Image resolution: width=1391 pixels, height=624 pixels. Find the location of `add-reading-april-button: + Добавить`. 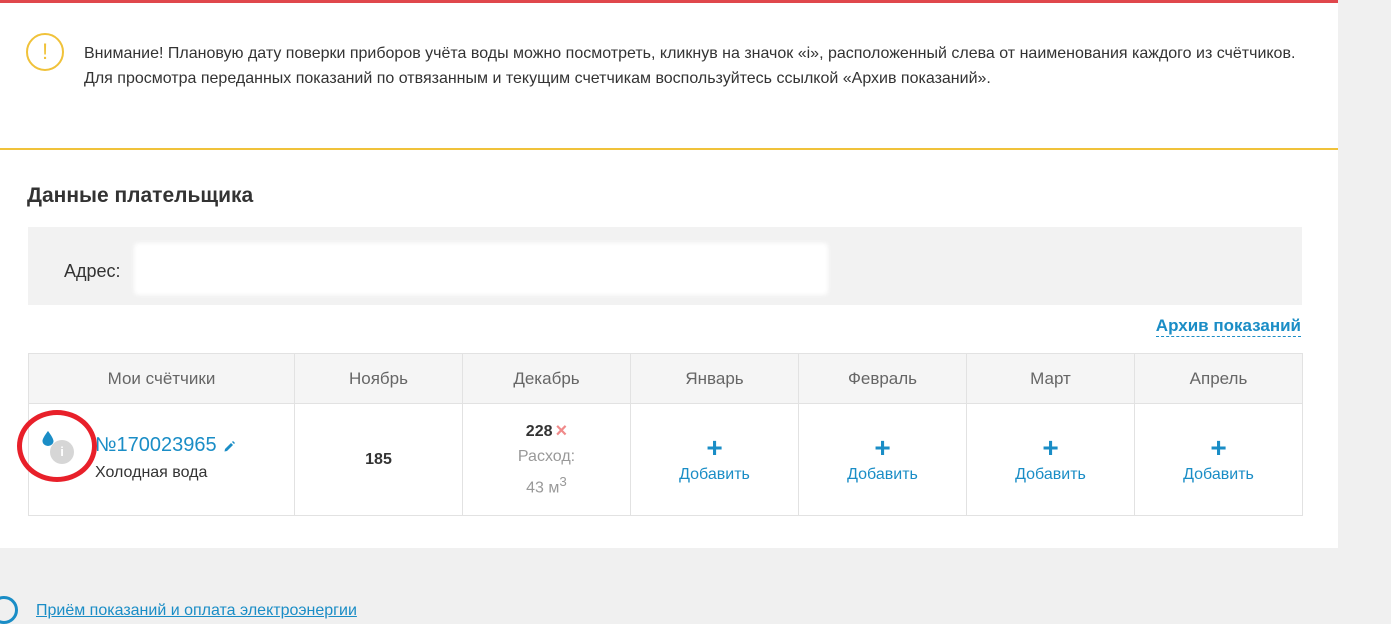

add-reading-april-button: + Добавить is located at coordinates (1218, 457).